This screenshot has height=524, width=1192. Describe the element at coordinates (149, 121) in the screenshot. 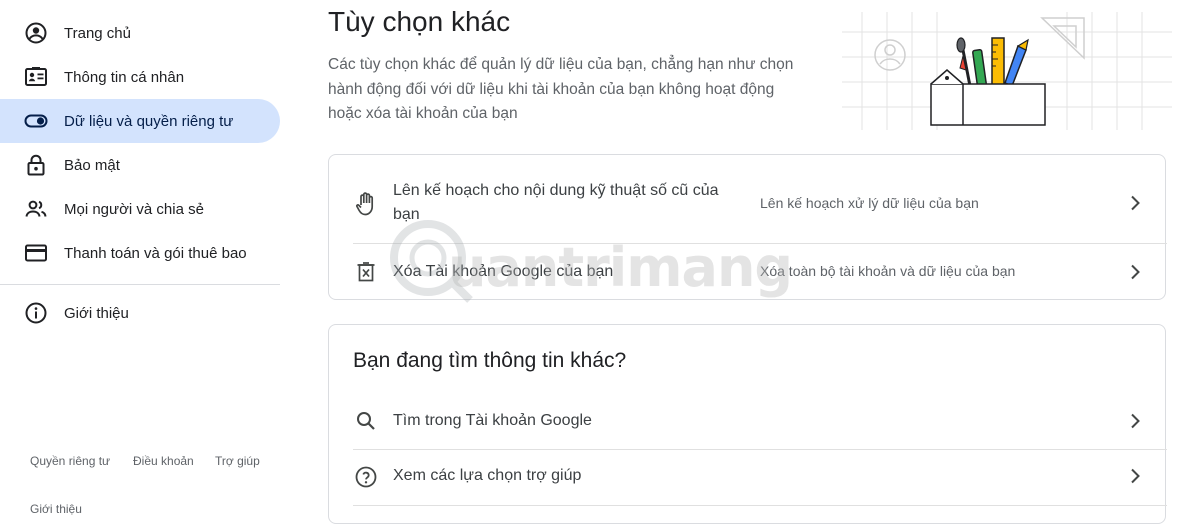

I see `sidebar-item-label: Dữ liệu và quyền riêng tư` at that location.